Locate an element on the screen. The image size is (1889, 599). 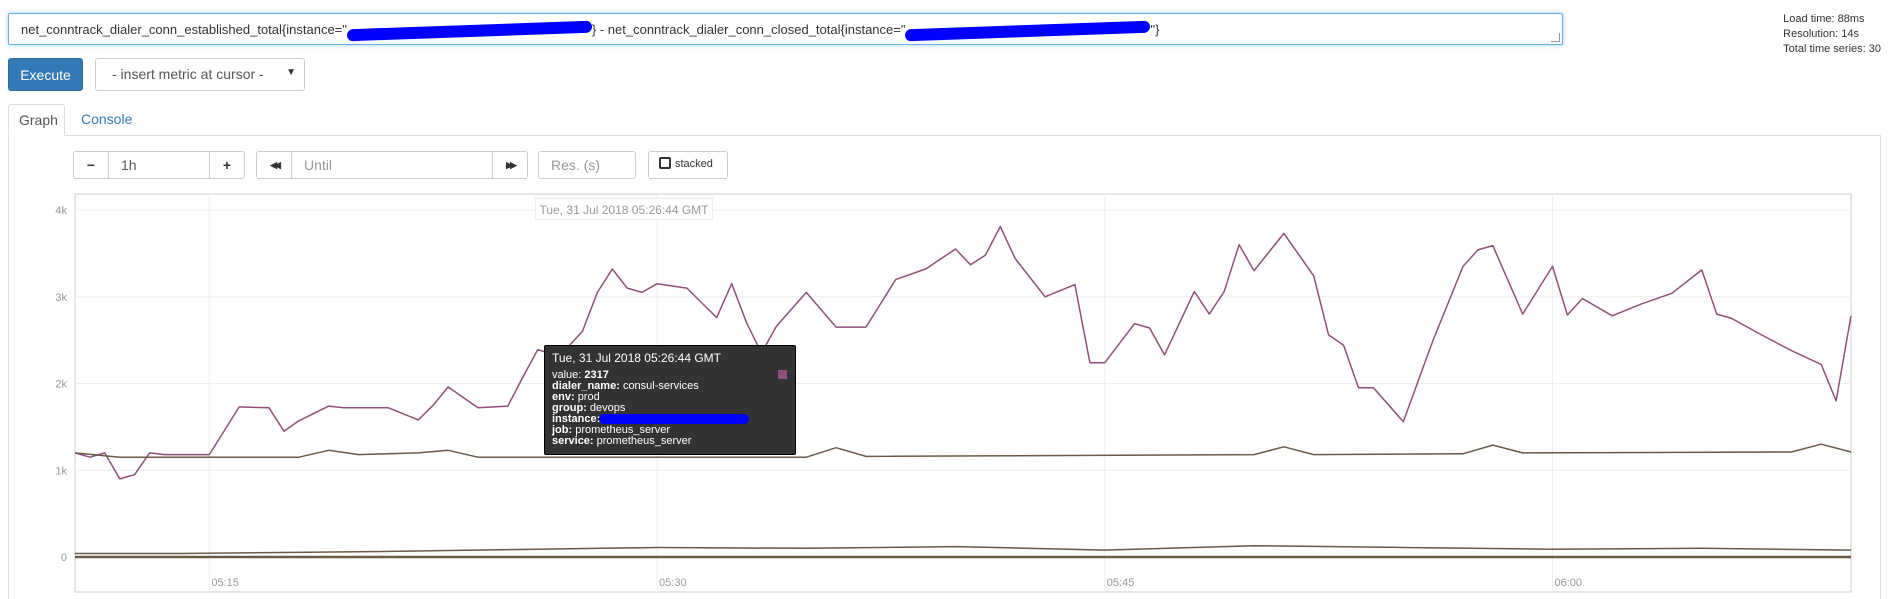
y-tick-label: 0 is located at coordinates (64, 558).